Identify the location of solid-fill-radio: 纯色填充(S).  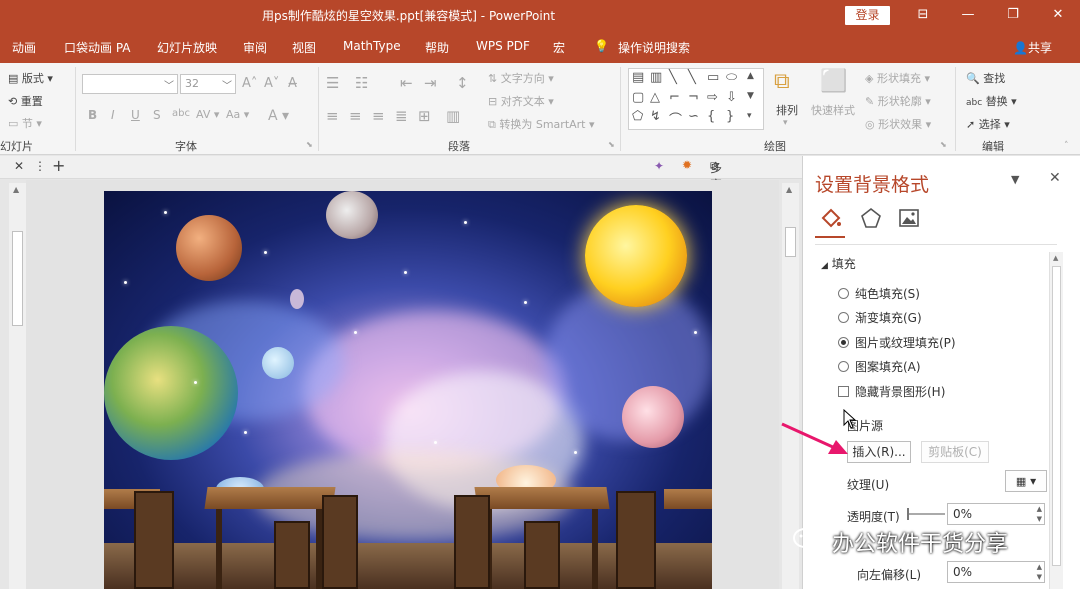
(879, 293).